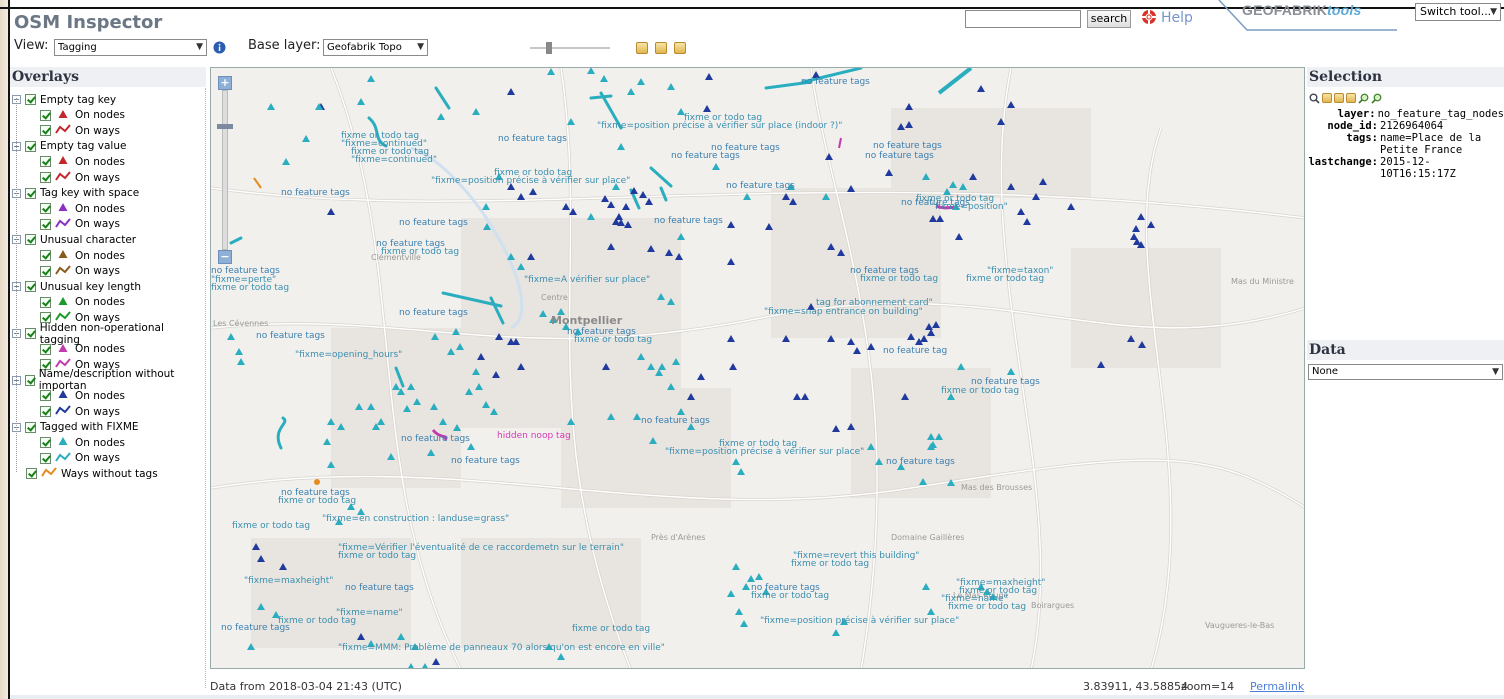 The height and width of the screenshot is (699, 1504). I want to click on data-header: Data, so click(1405, 350).